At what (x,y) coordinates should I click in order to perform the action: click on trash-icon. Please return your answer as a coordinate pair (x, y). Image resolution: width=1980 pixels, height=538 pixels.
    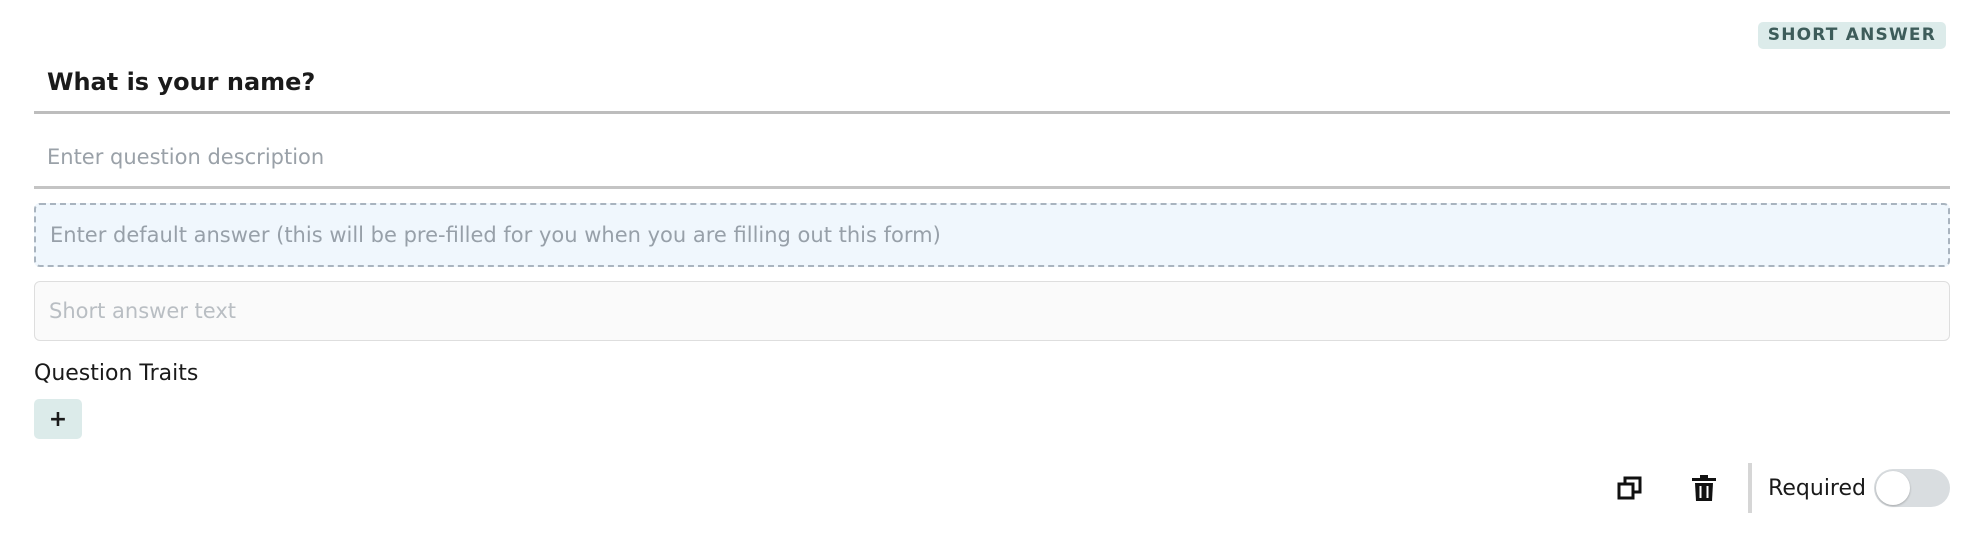
    Looking at the image, I should click on (1704, 488).